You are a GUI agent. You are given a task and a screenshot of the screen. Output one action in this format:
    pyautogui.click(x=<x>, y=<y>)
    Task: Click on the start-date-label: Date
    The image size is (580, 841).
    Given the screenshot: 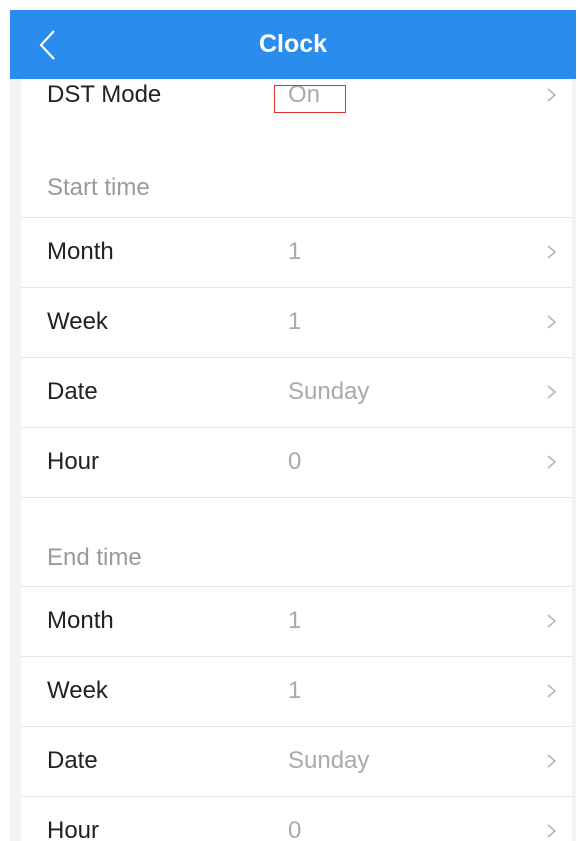 What is the action you would take?
    pyautogui.click(x=72, y=391)
    